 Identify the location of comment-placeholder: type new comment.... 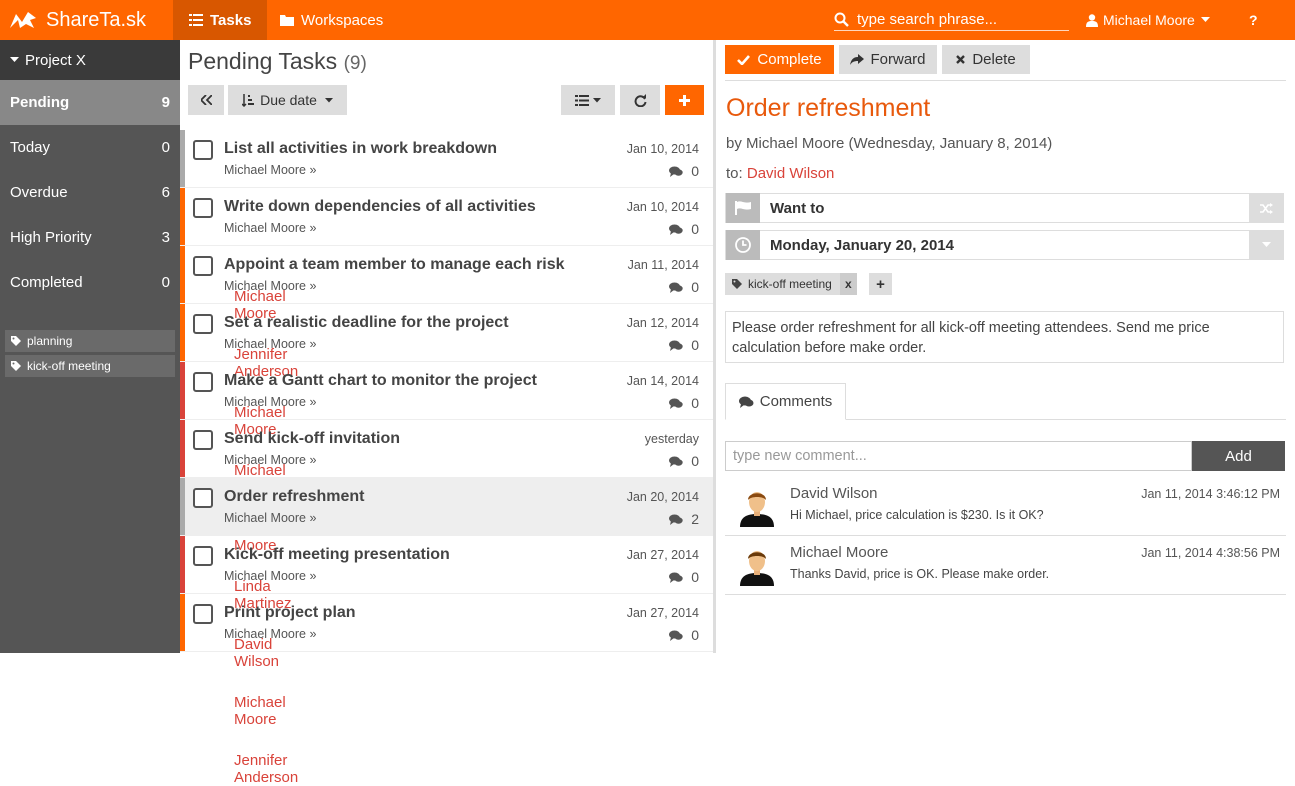
(800, 456).